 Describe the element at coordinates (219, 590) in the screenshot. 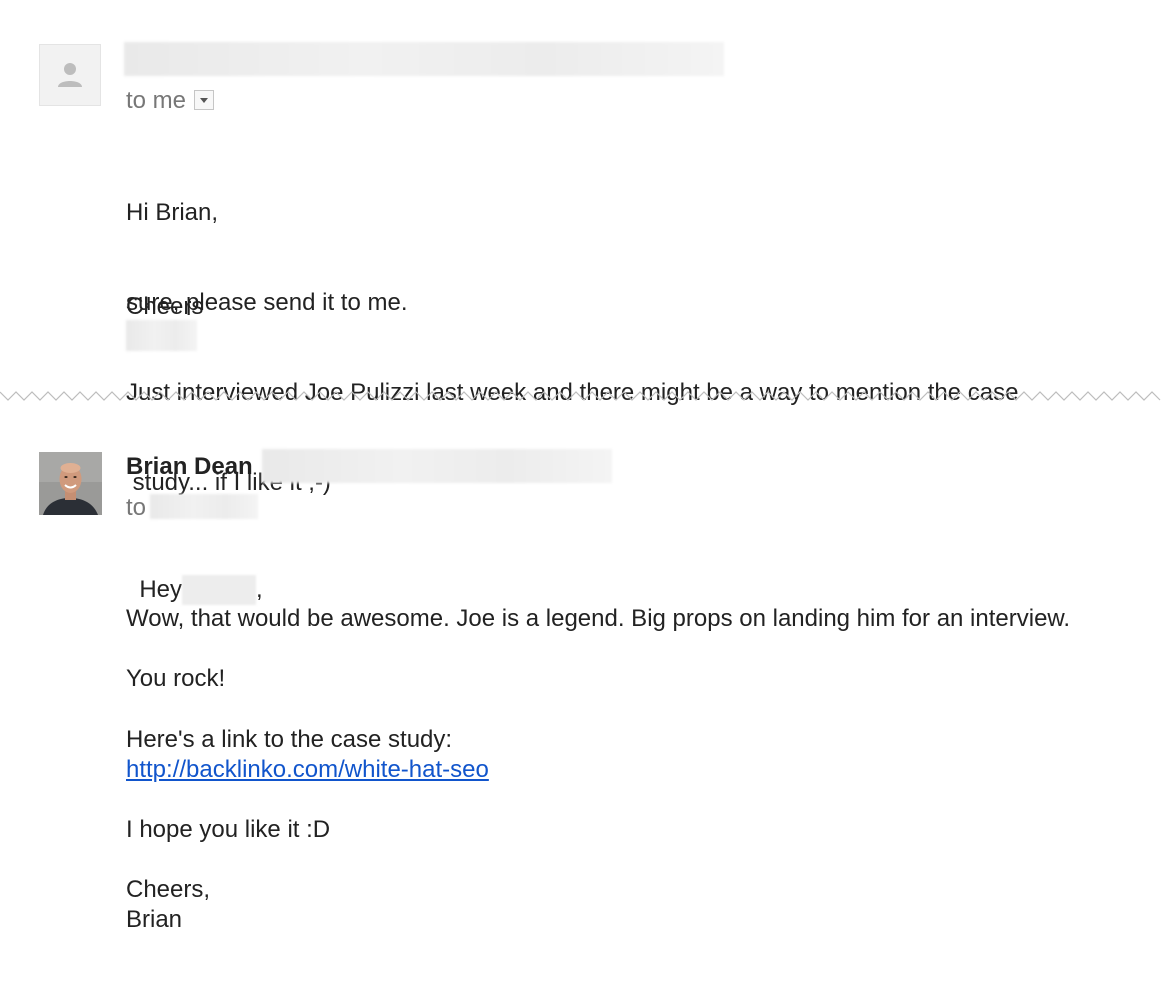

I see `redacted-name` at that location.